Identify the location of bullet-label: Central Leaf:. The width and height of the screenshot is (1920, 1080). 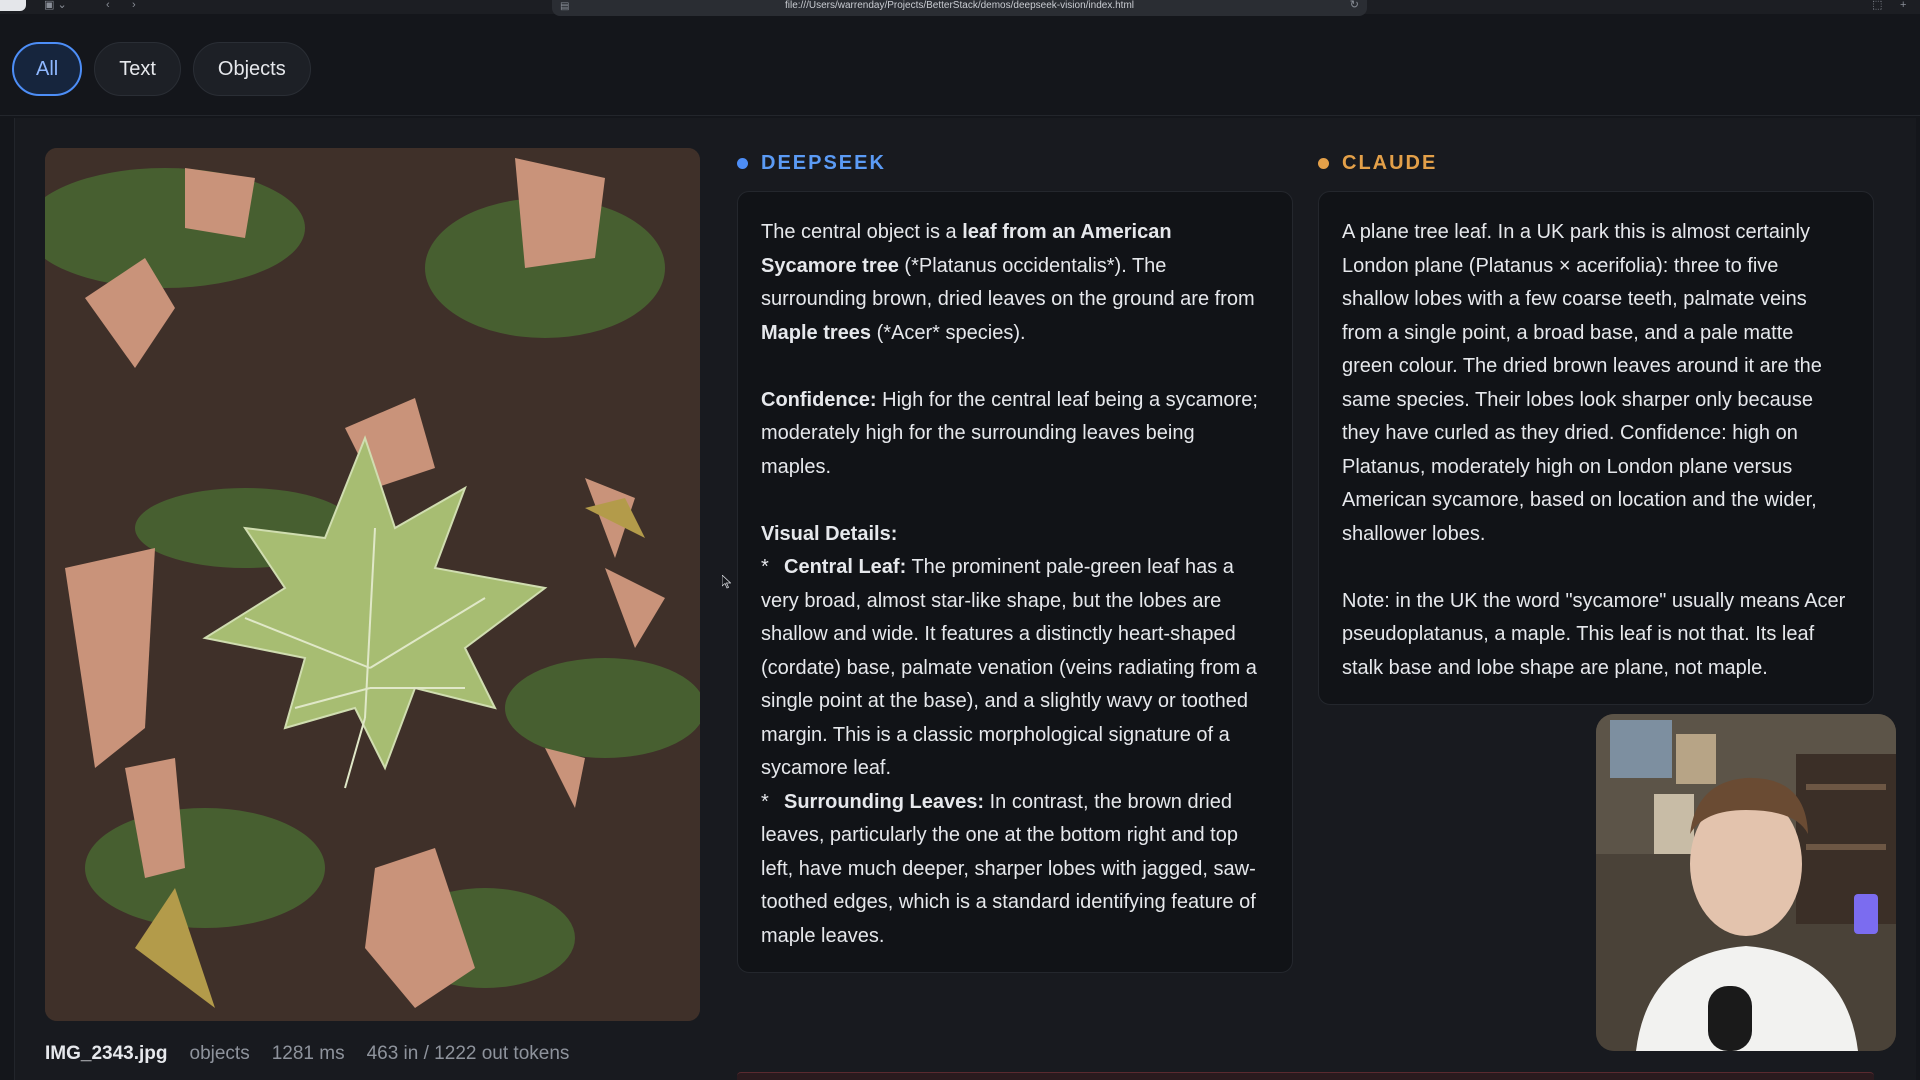
(845, 567).